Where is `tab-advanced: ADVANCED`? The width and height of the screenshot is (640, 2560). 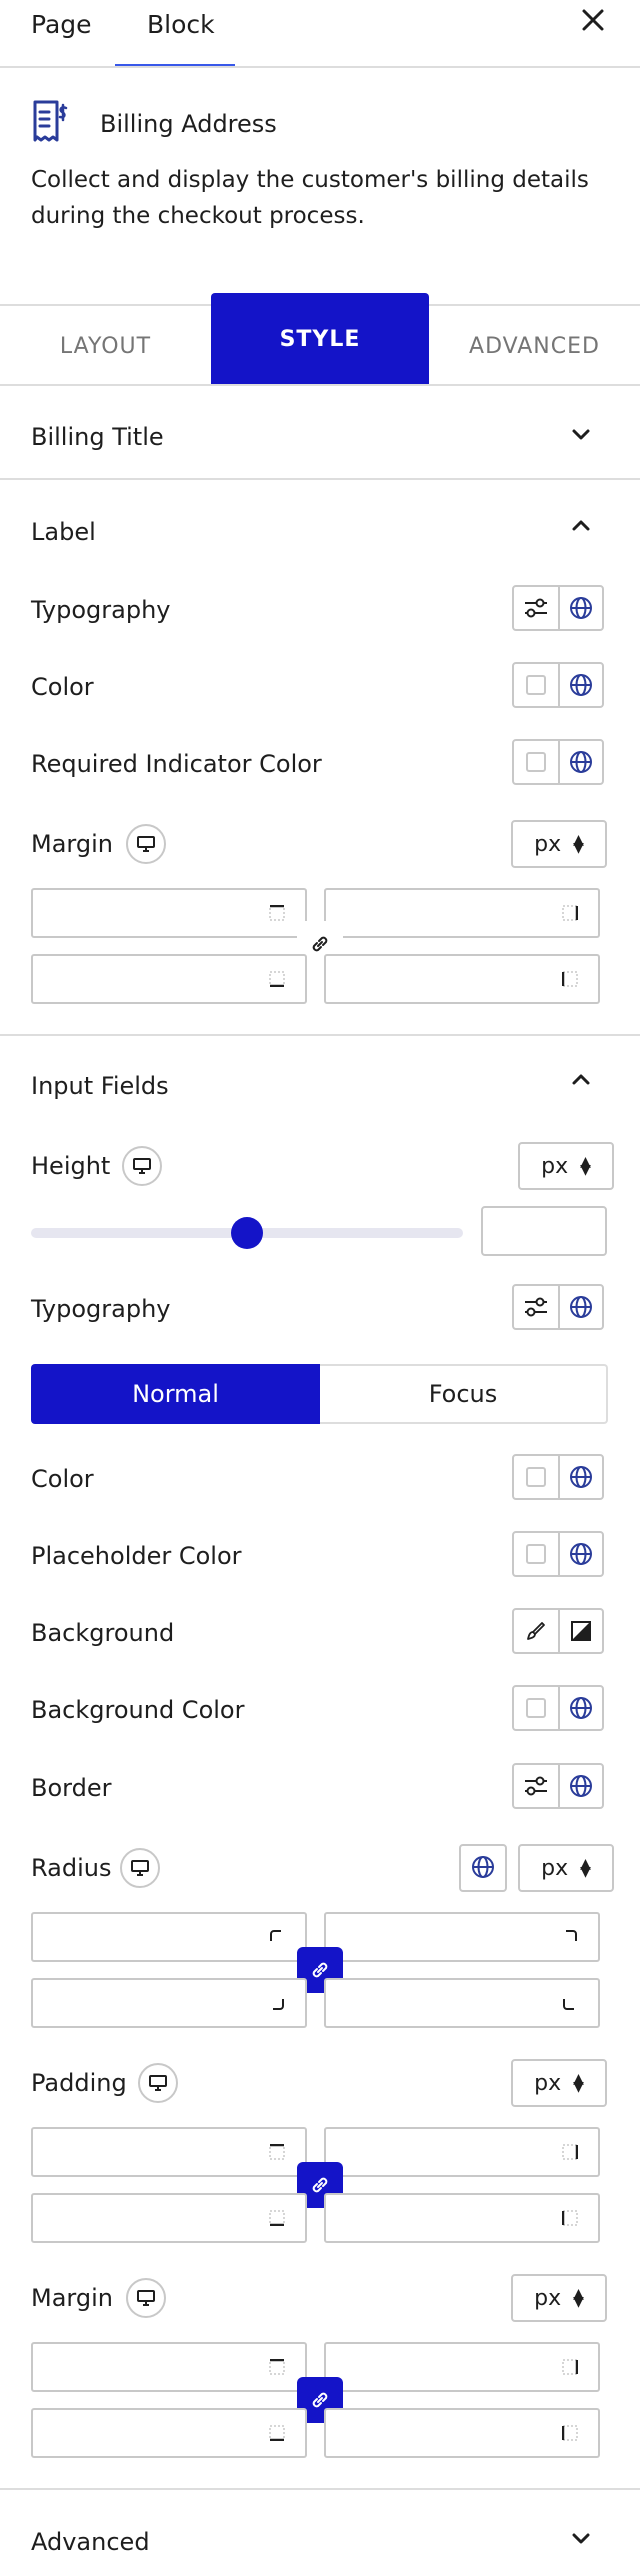 tab-advanced: ADVANCED is located at coordinates (534, 346).